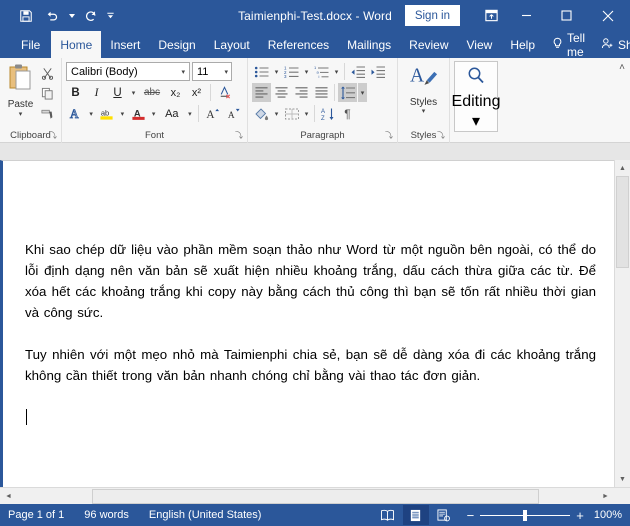 Image resolution: width=630 pixels, height=526 pixels. What do you see at coordinates (377, 71) in the screenshot?
I see `increase-indent-button` at bounding box center [377, 71].